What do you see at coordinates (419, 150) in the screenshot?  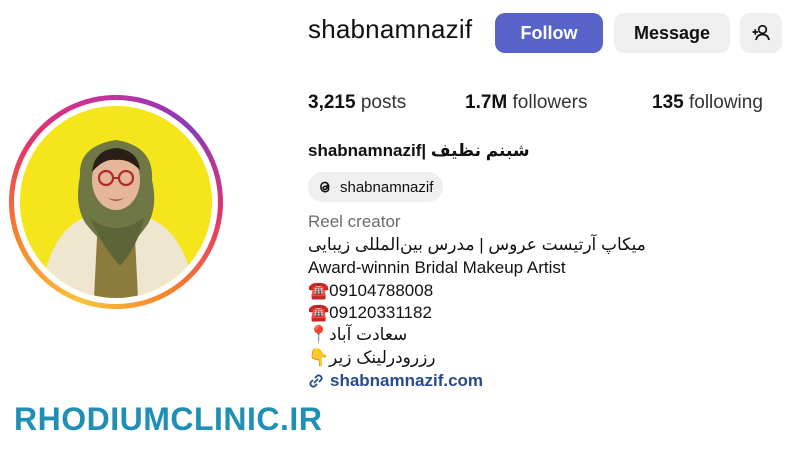 I see `profile-full-name: shabnamnazif| شبنم نظیف` at bounding box center [419, 150].